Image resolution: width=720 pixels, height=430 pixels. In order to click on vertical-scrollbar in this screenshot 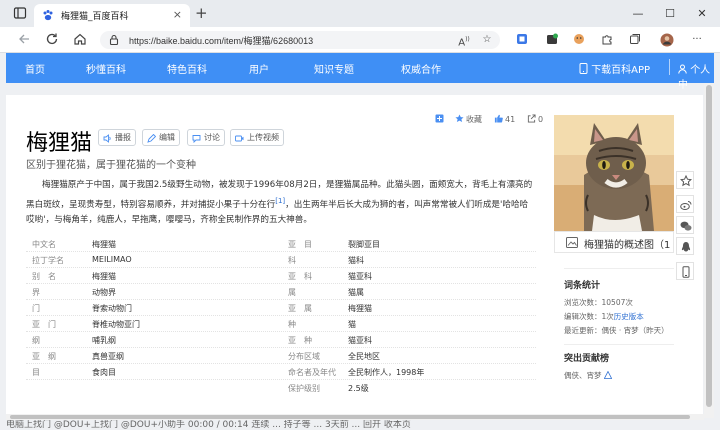, I will do `click(709, 250)`.